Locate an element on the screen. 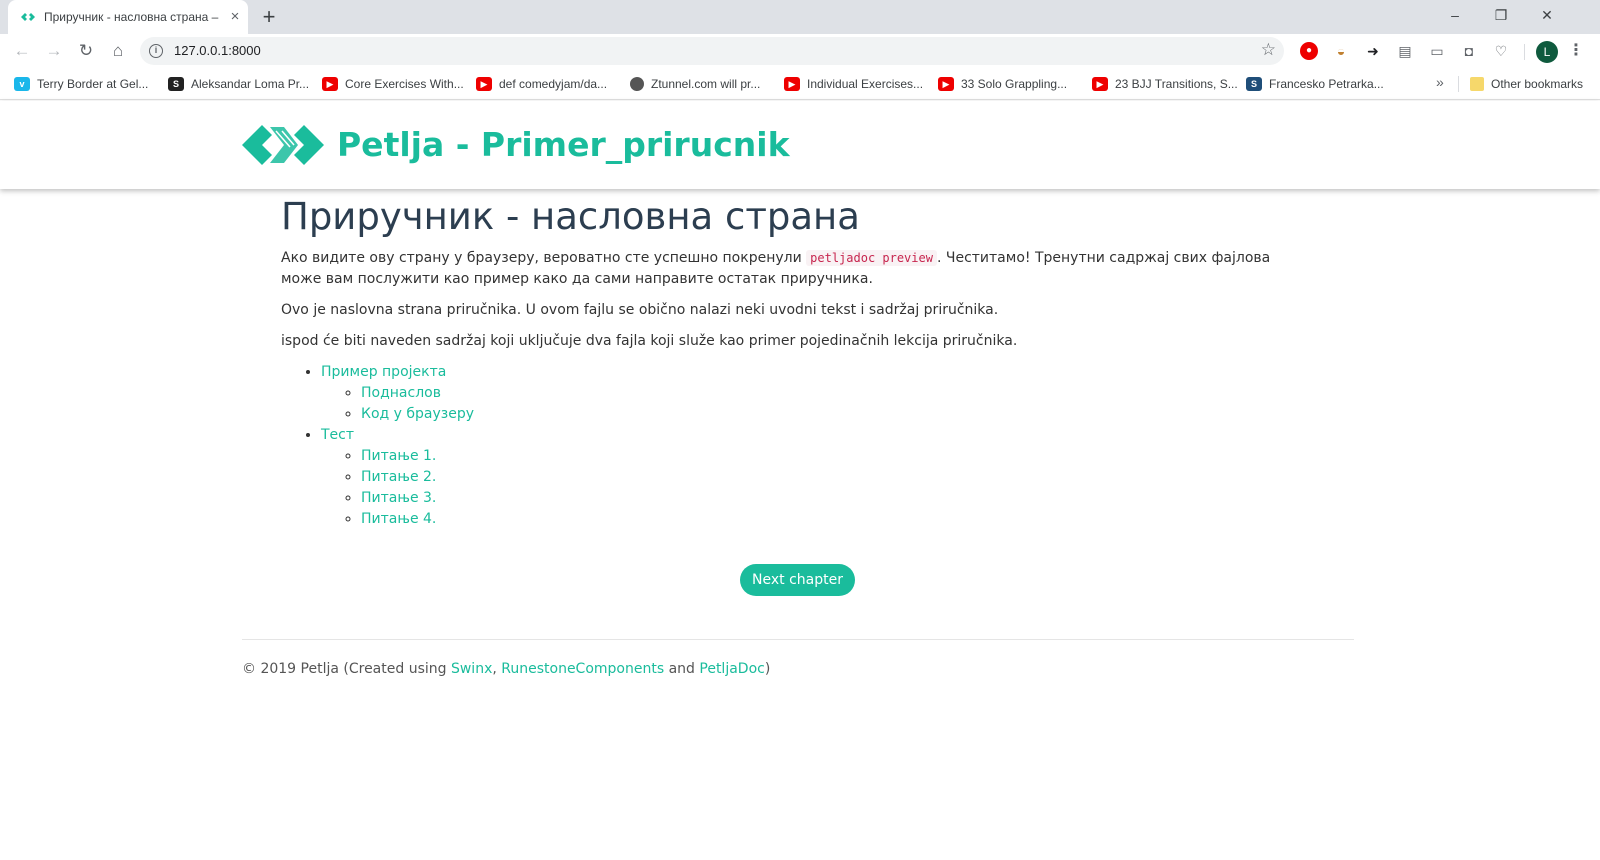 This screenshot has height=860, width=1600. toc-subitem: Питање 1. is located at coordinates (821, 456).